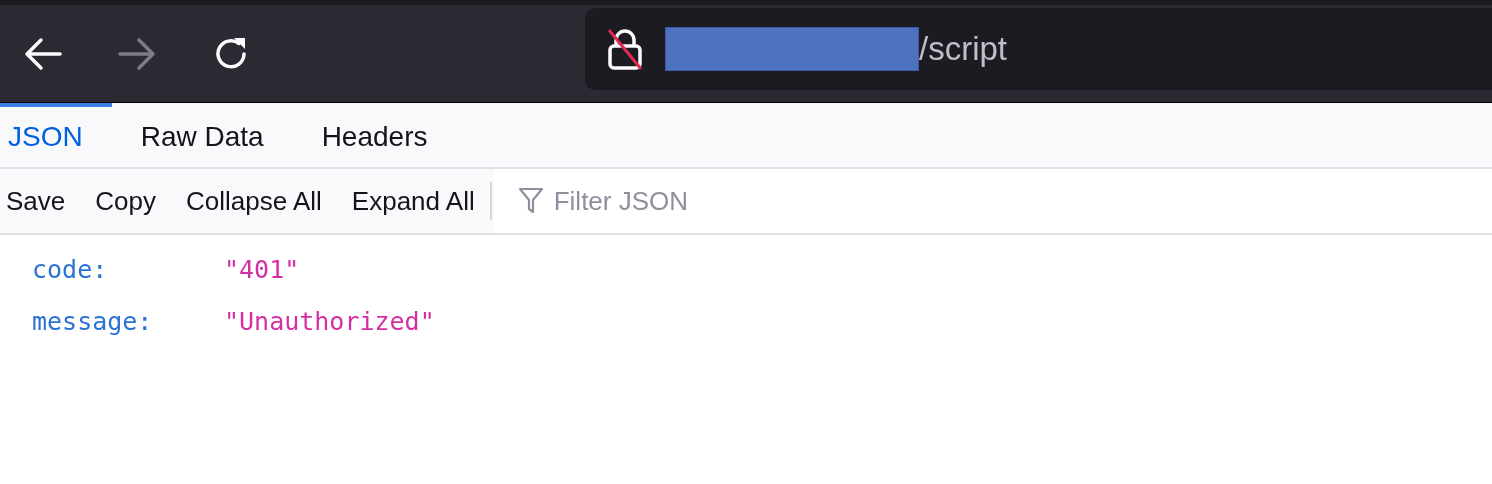 The height and width of the screenshot is (484, 1492). I want to click on viewer-tab: Raw Data, so click(202, 135).